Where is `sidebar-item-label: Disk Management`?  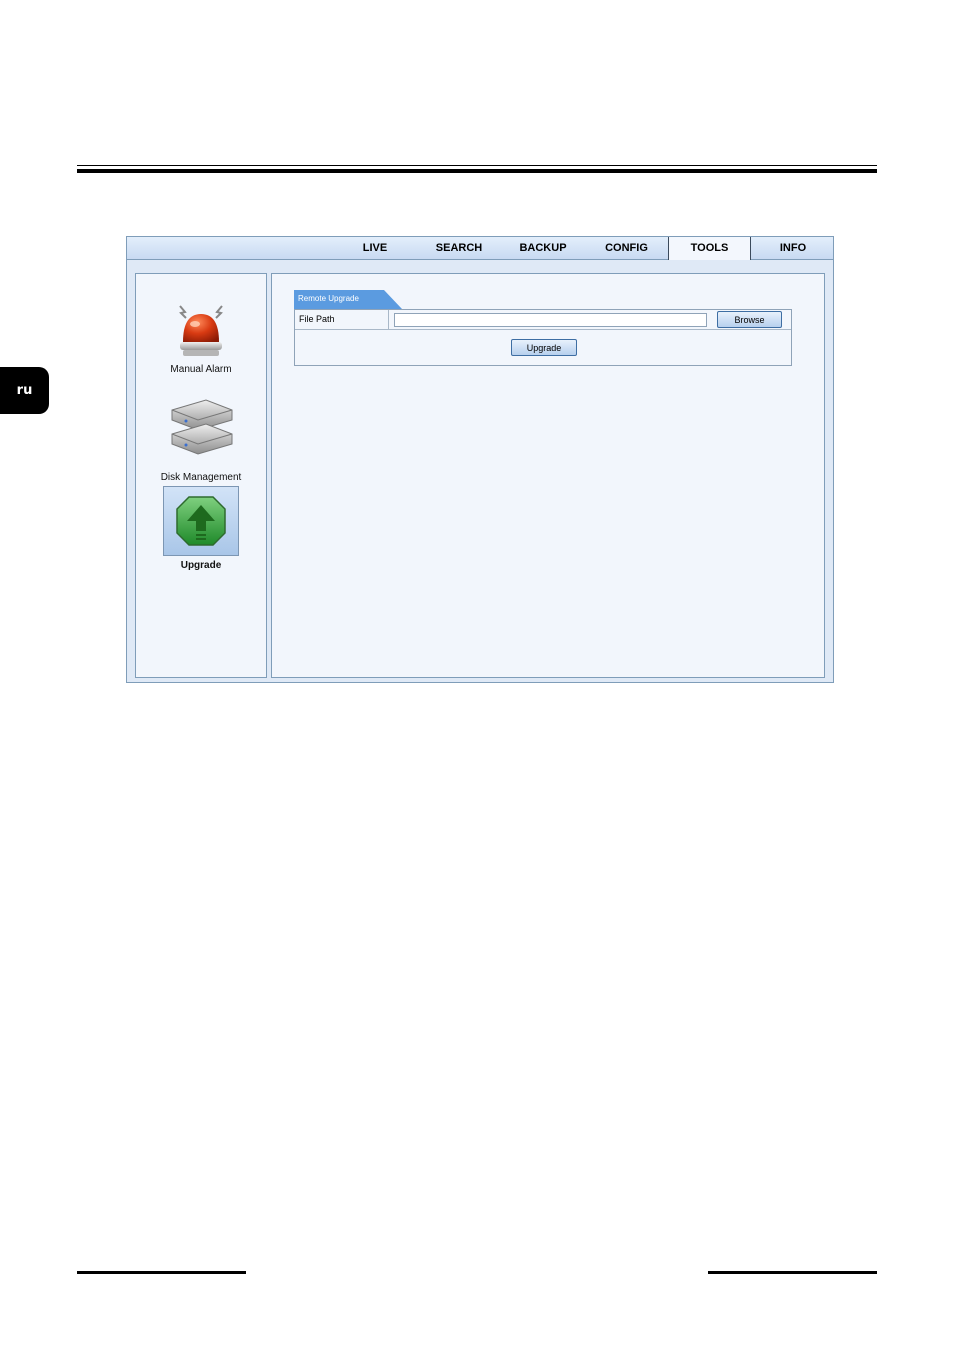
sidebar-item-label: Disk Management is located at coordinates (201, 477).